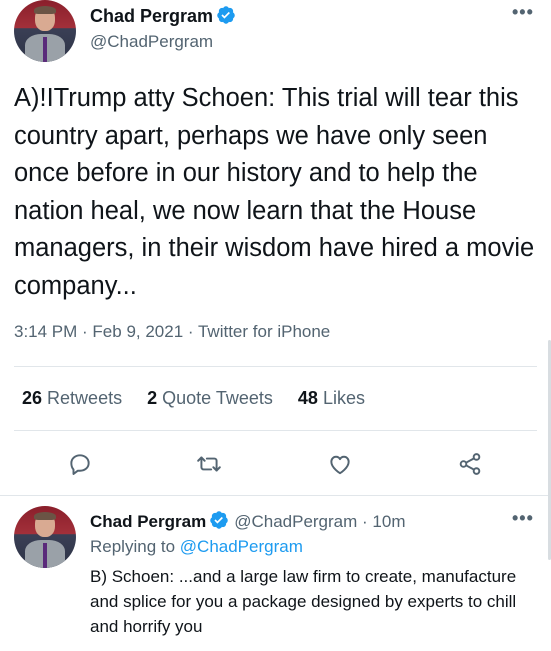 The image size is (551, 651). What do you see at coordinates (45, 331) in the screenshot?
I see `tweet-time: 3:14 PM` at bounding box center [45, 331].